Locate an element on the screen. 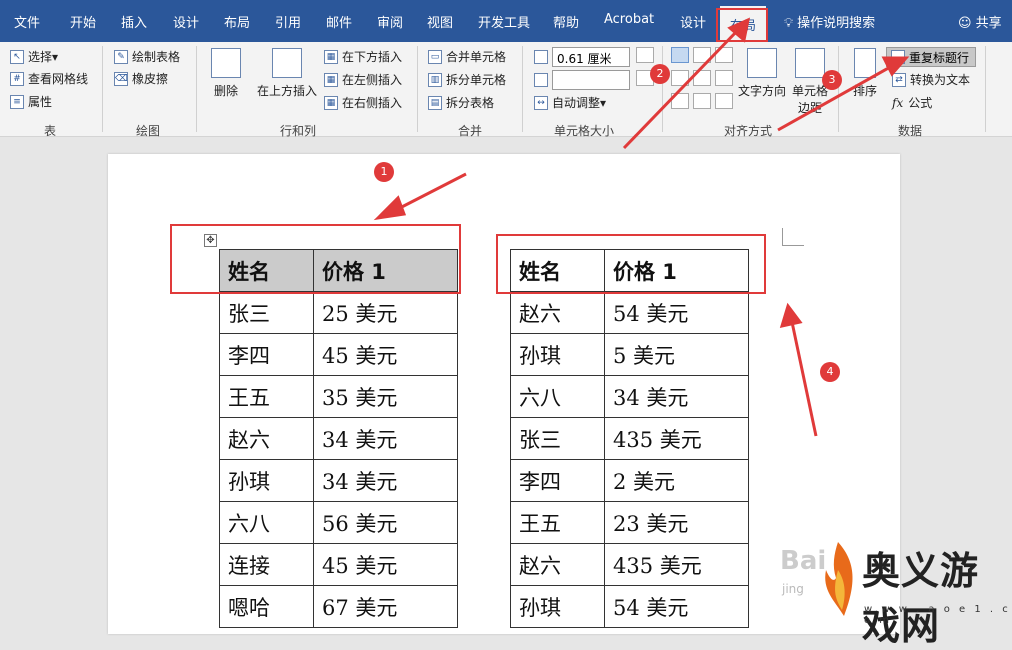  step-badge-2: 2 is located at coordinates (660, 74).